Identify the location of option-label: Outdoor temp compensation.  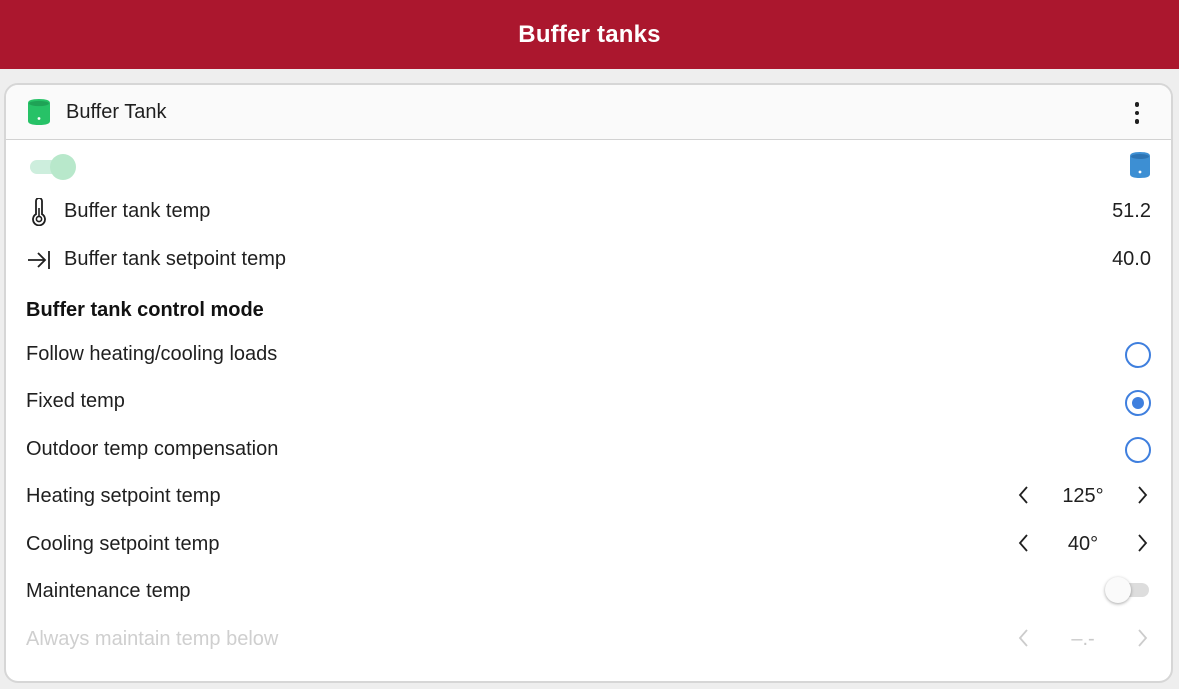
(152, 449).